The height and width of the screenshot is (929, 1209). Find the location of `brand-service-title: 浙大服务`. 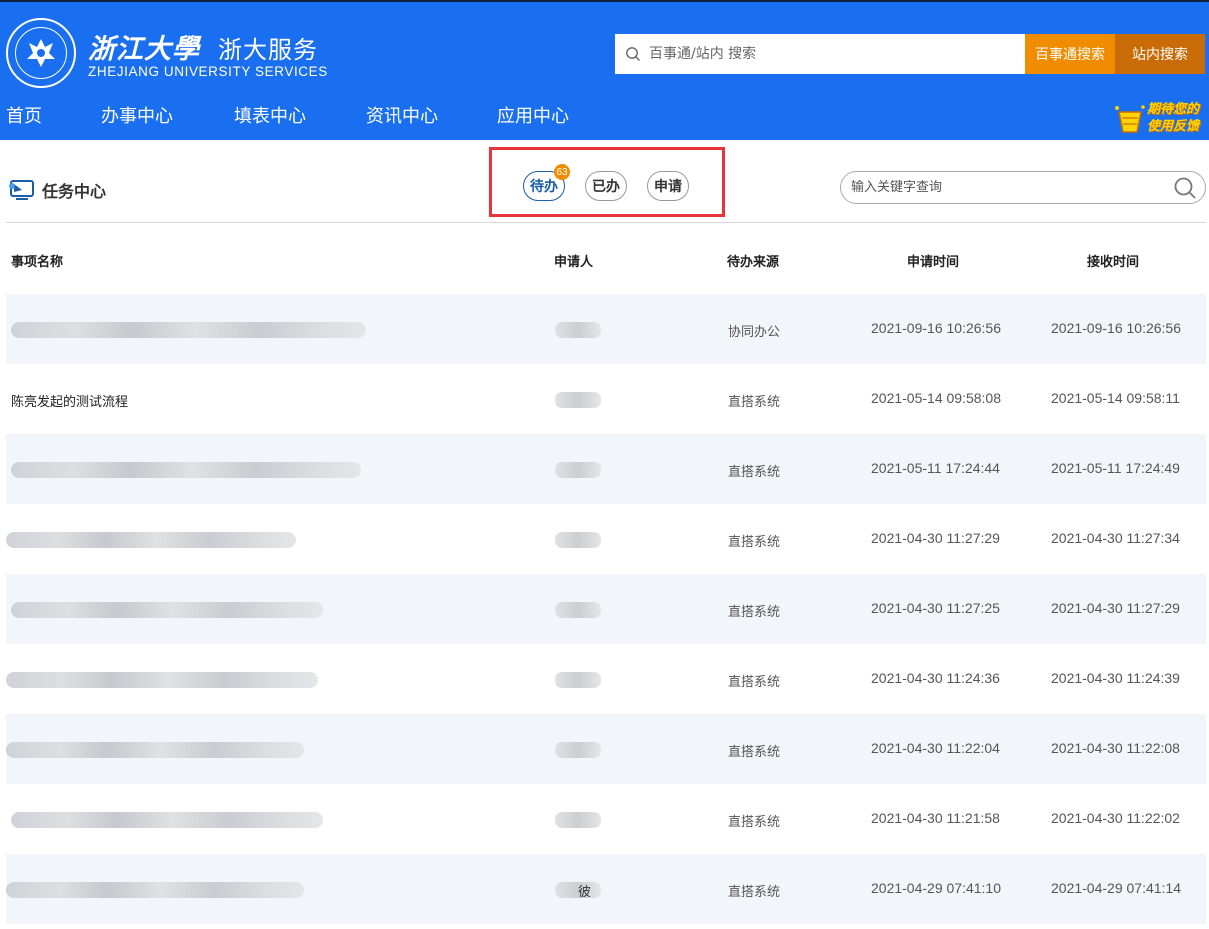

brand-service-title: 浙大服务 is located at coordinates (268, 50).